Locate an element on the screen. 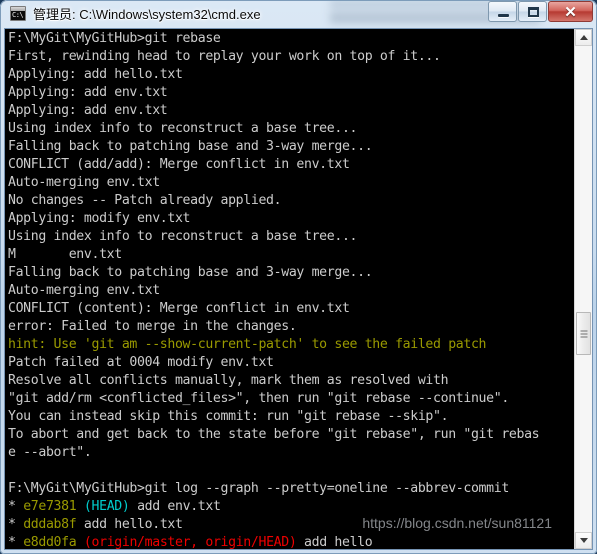  scroll-up-button is located at coordinates (583, 37).